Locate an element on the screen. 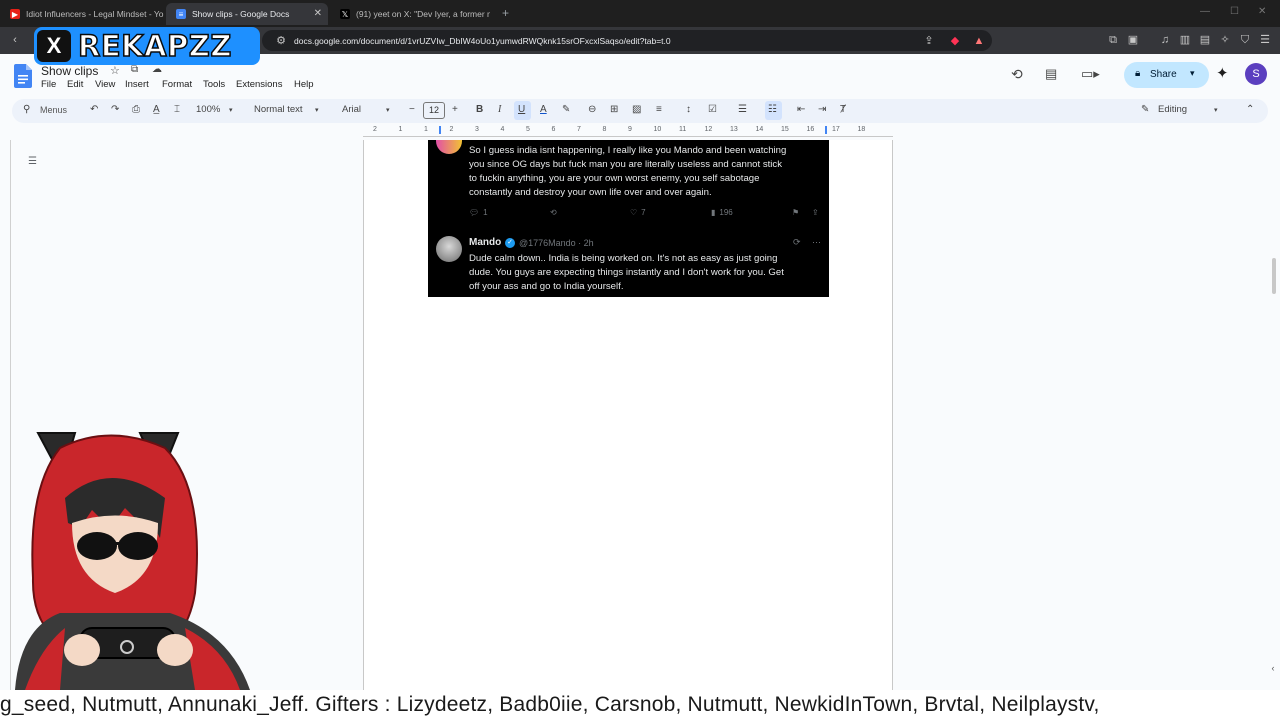  align-icon: ≡ is located at coordinates (659, 109).